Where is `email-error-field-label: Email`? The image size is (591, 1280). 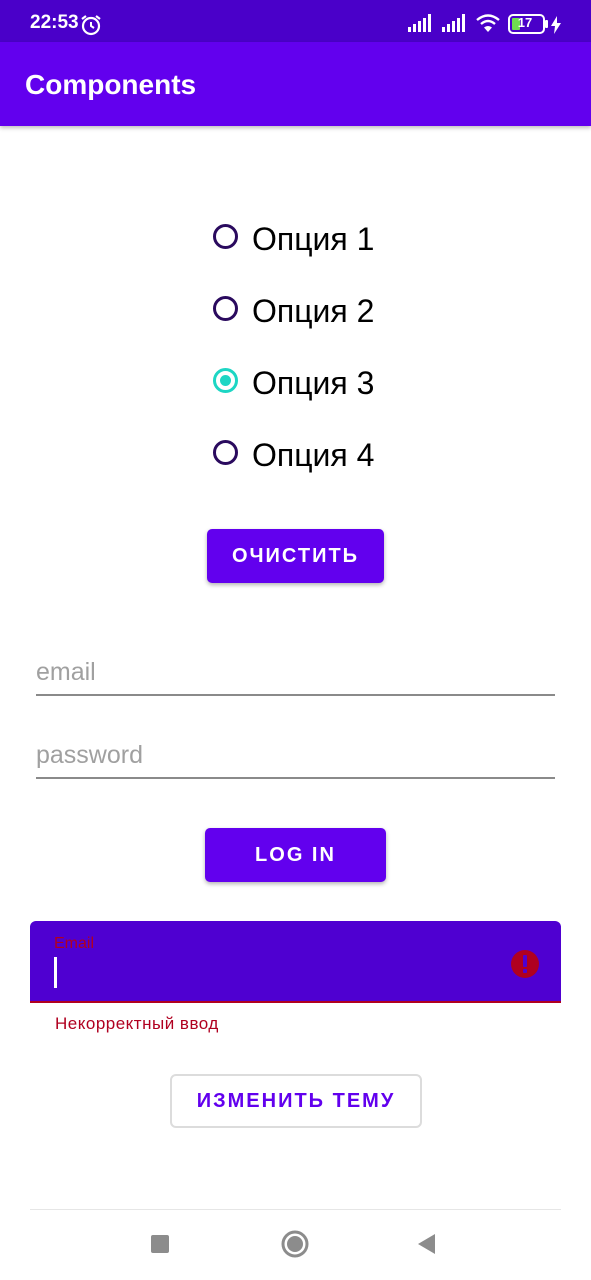 email-error-field-label: Email is located at coordinates (74, 943).